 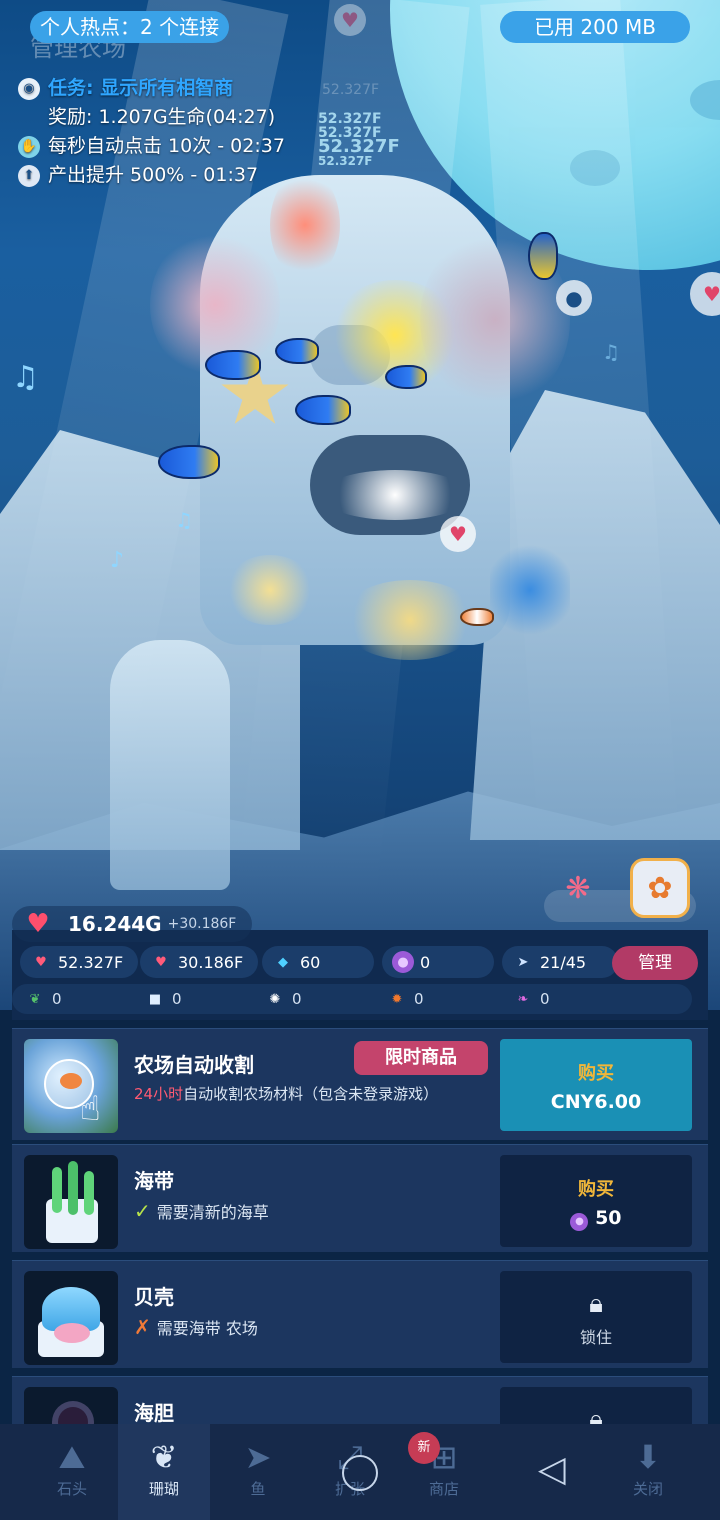 What do you see at coordinates (595, 1337) in the screenshot?
I see `lock-label: 锁住` at bounding box center [595, 1337].